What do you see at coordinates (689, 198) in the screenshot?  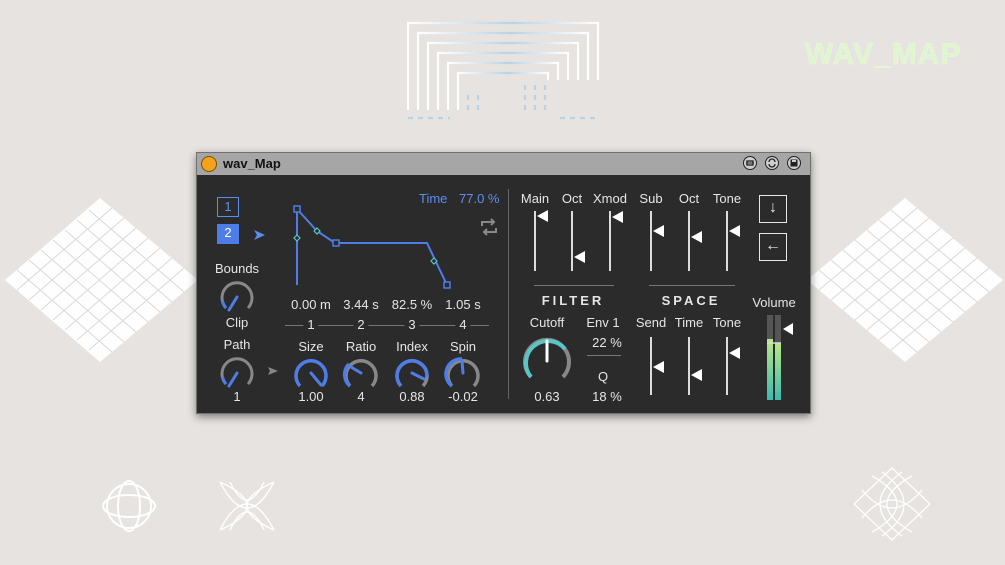 I see `oct-label-2: Oct` at bounding box center [689, 198].